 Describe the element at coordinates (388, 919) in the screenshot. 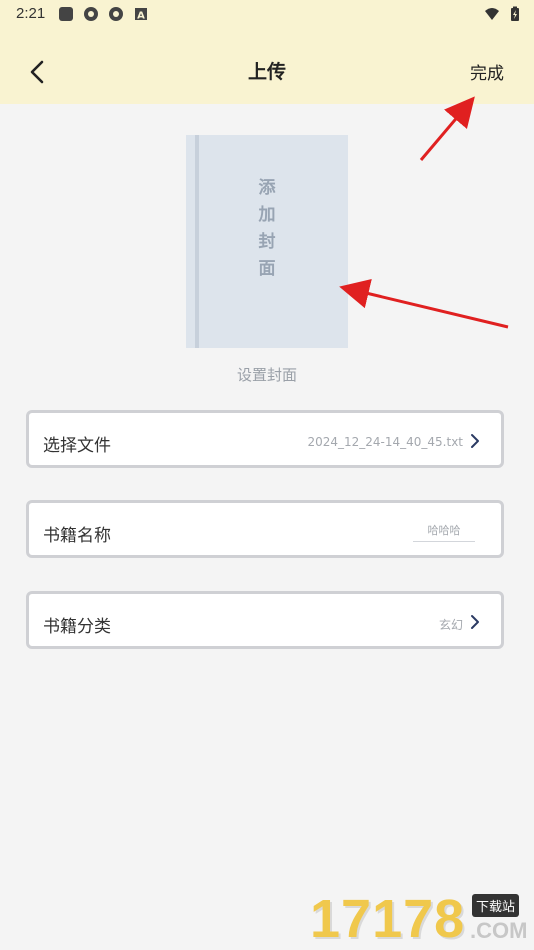

I see `watermark-brand: 17178` at that location.